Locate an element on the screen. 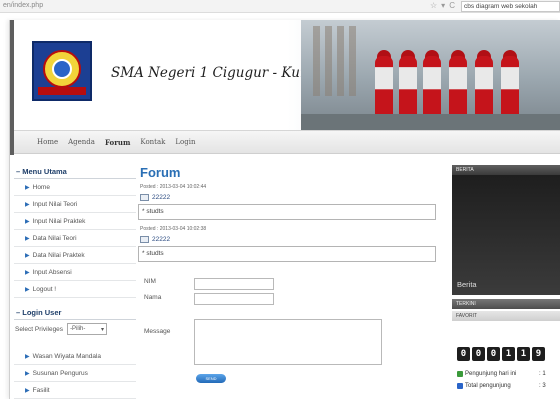 This screenshot has width=560, height=399. sidebar-item-label: Data Nilai Praktek is located at coordinates (58, 255).